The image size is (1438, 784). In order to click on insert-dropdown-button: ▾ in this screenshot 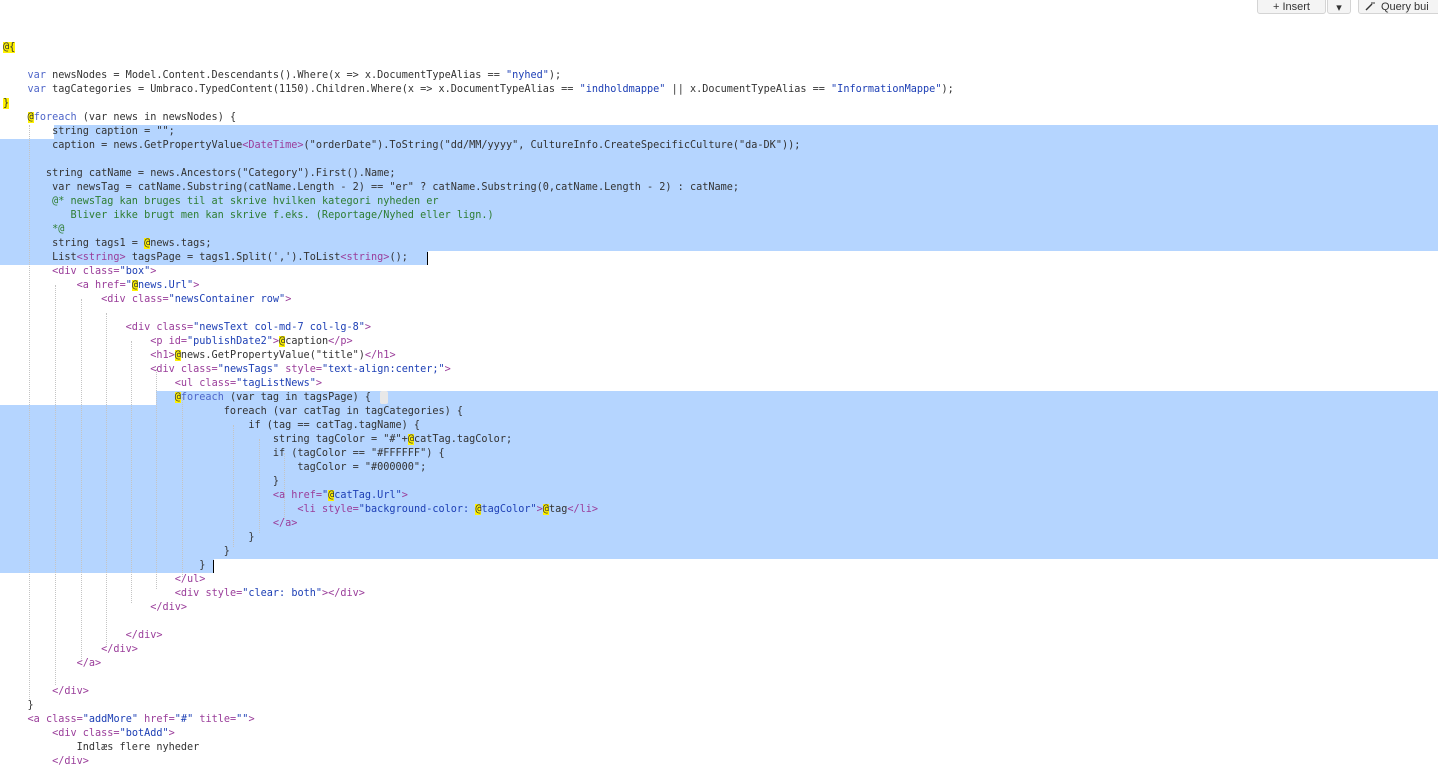, I will do `click(1339, 7)`.